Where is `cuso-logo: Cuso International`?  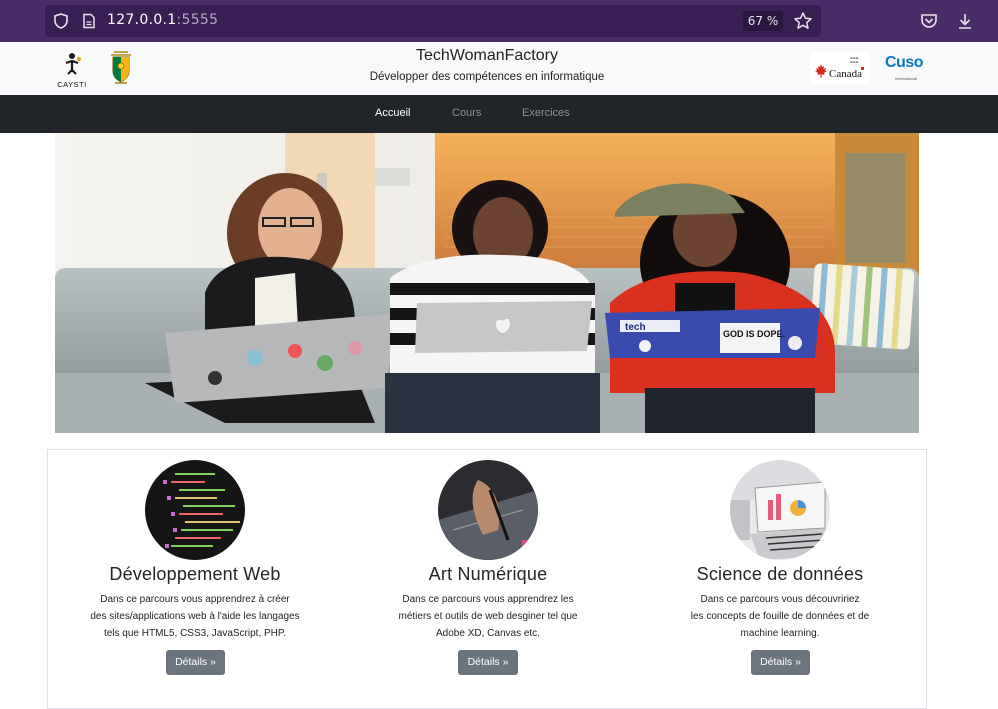 cuso-logo: Cuso International is located at coordinates (904, 68).